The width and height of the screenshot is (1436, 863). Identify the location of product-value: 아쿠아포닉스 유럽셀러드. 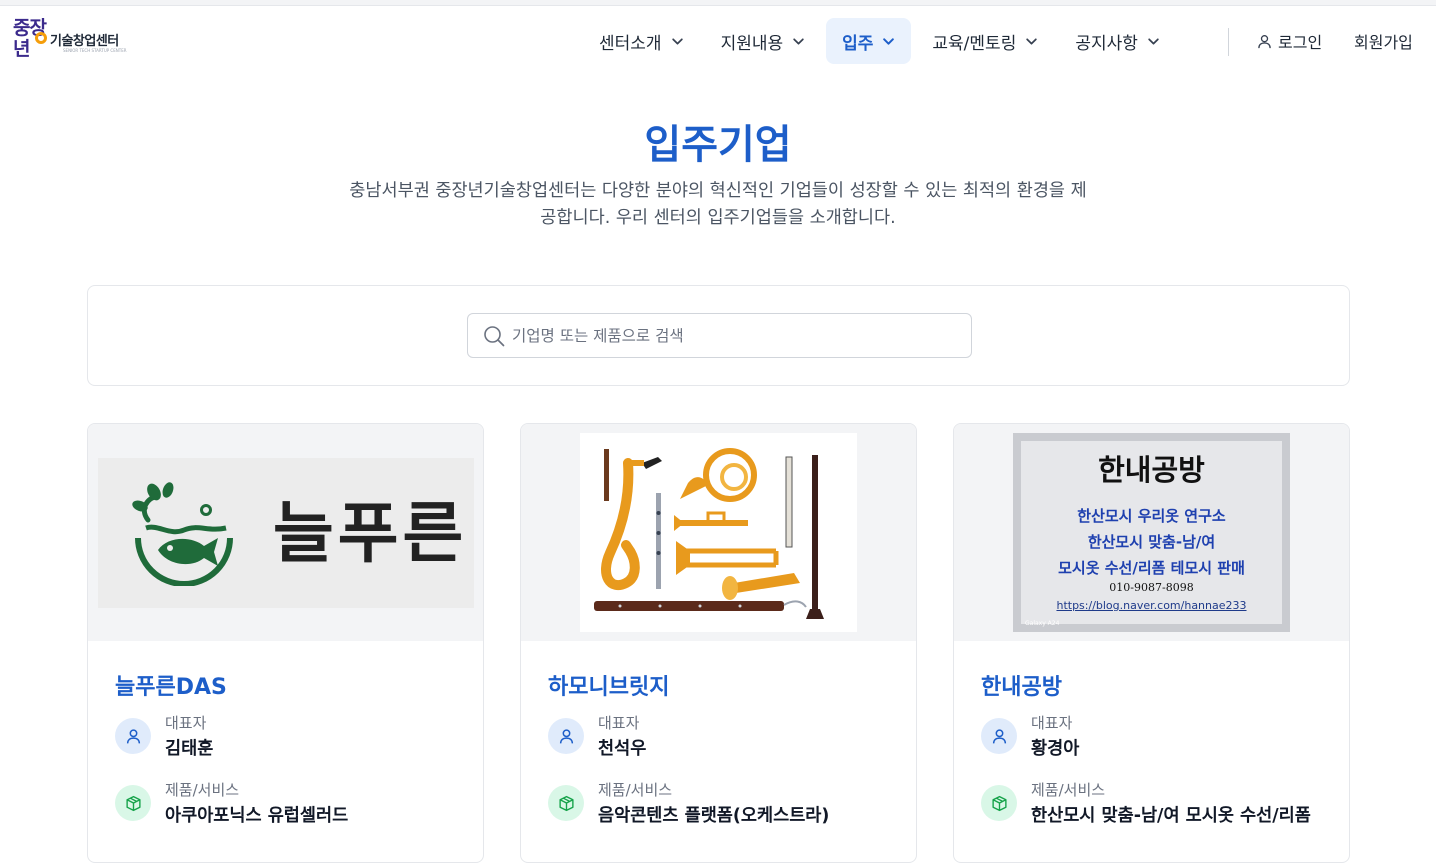
(257, 816).